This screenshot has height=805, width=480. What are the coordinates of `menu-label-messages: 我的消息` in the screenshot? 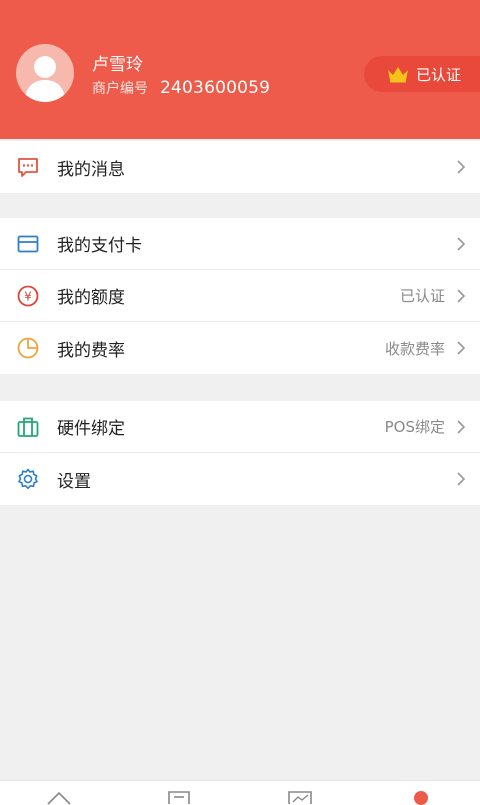 It's located at (91, 169).